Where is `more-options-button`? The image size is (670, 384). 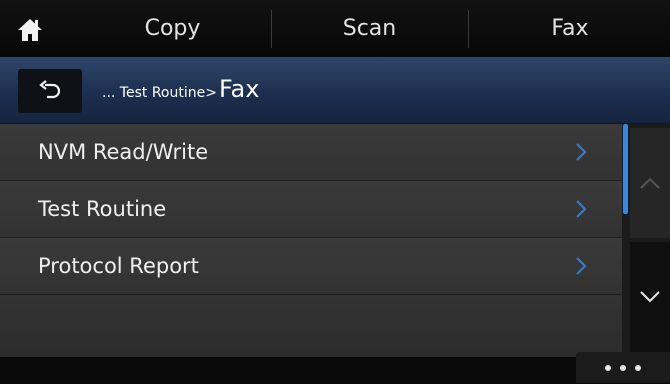 more-options-button is located at coordinates (623, 367).